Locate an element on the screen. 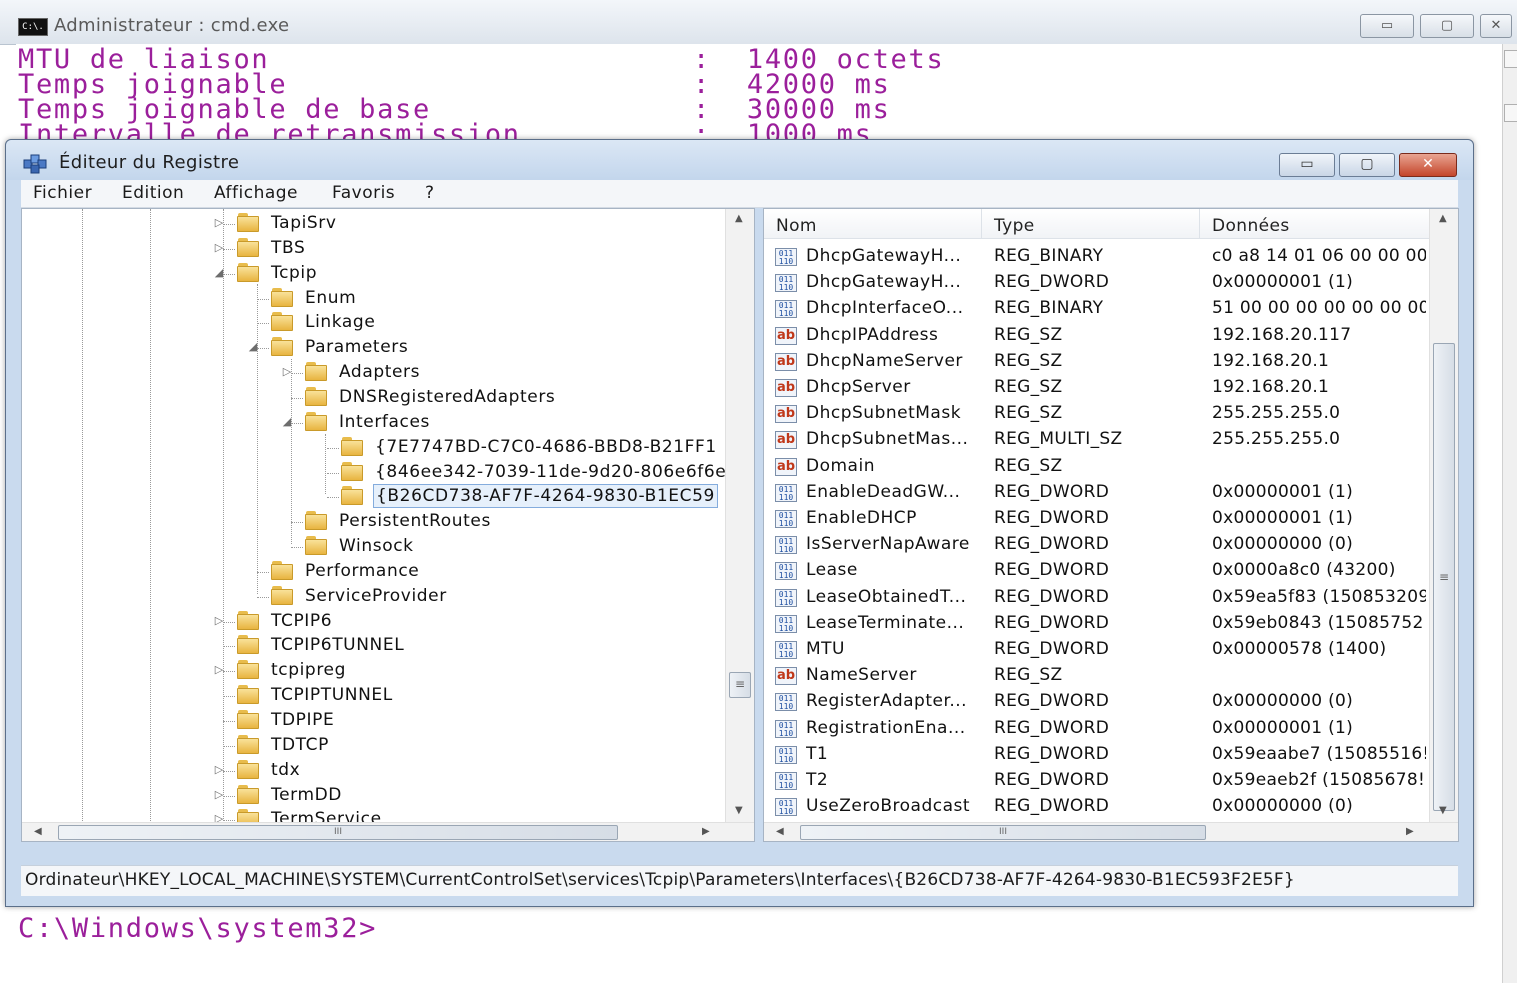 The width and height of the screenshot is (1517, 983). value-row: ab DhcpIPAddress REG_SZ 192.168.20.117 is located at coordinates (1094, 336).